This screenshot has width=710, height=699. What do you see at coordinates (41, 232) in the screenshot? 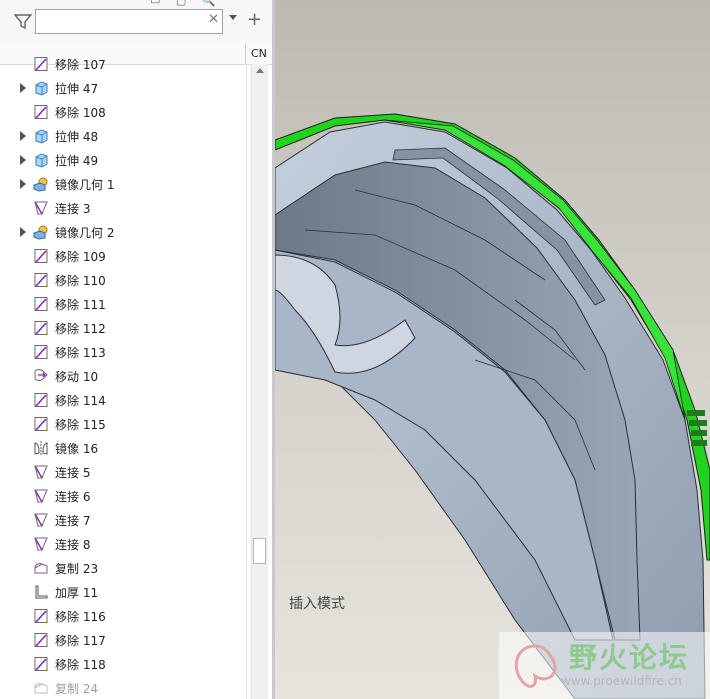
I see `mirror-geometry-icon` at bounding box center [41, 232].